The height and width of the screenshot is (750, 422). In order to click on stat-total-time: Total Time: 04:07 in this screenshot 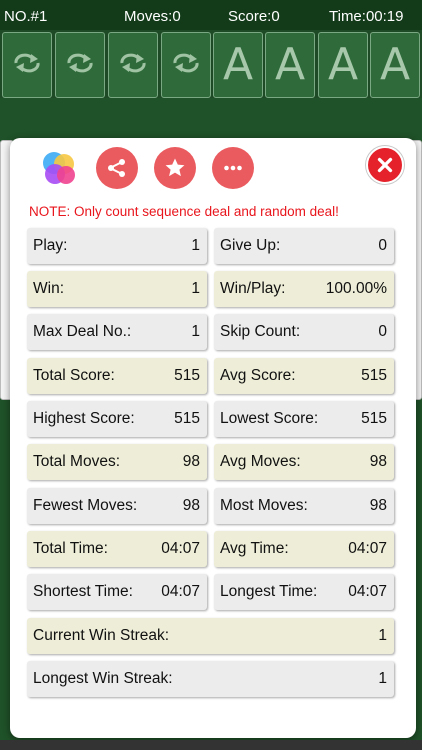, I will do `click(117, 549)`.